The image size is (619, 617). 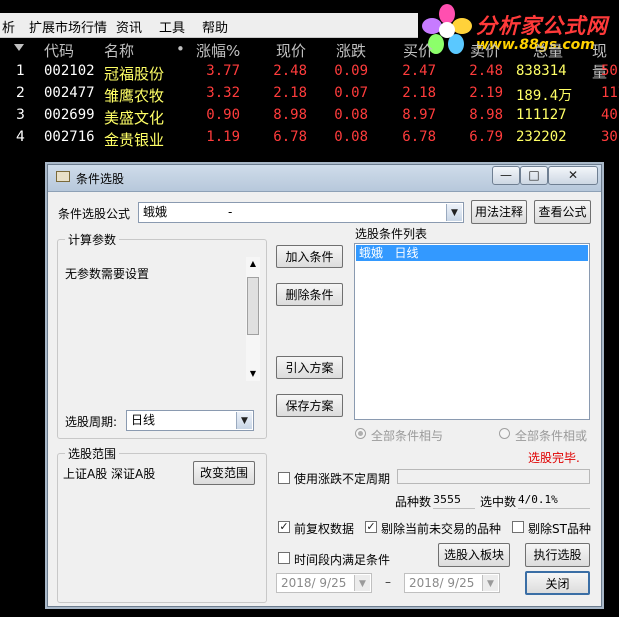 I want to click on time-range-label: 时间段内满足条件, so click(x=342, y=560).